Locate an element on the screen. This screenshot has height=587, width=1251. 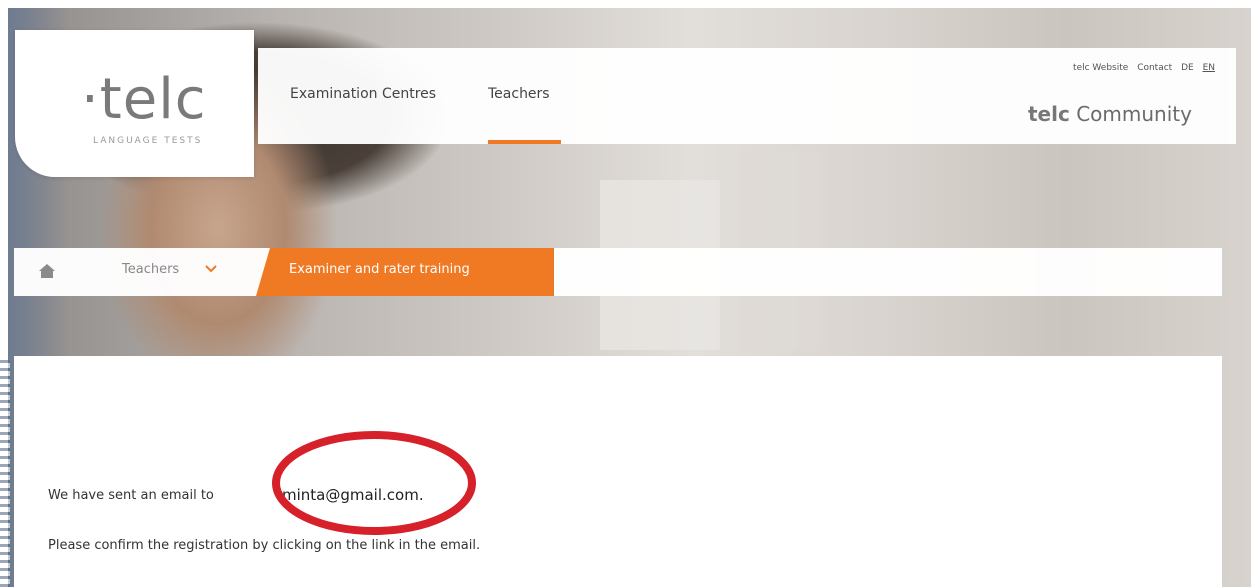
contact-link: Contact is located at coordinates (1154, 68).